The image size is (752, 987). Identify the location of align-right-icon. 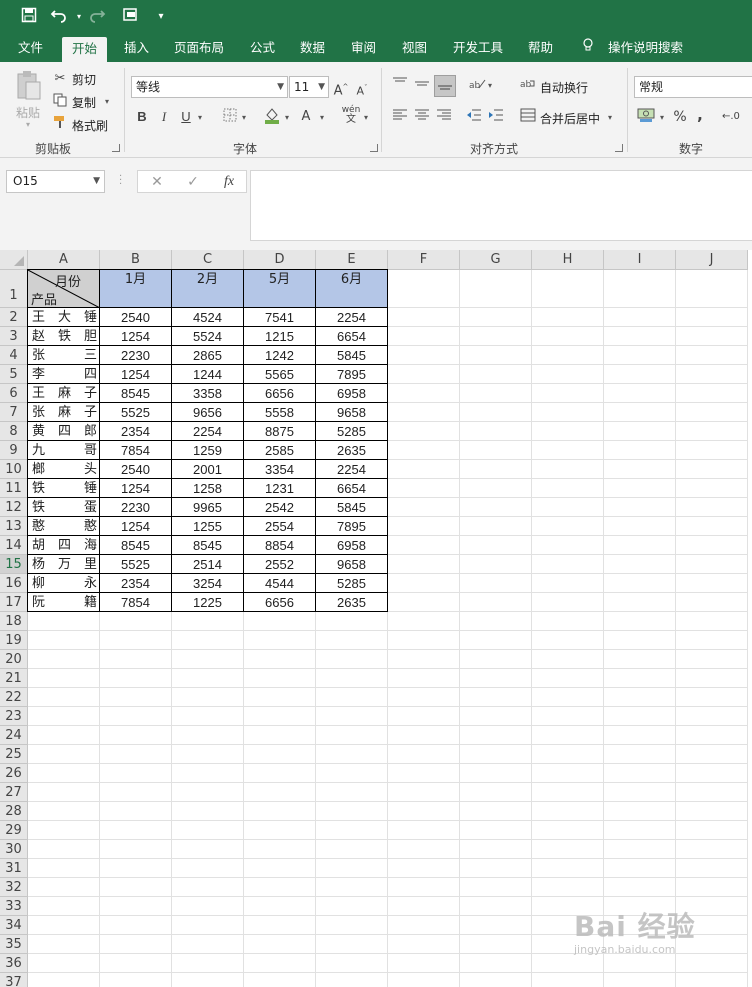
(444, 117).